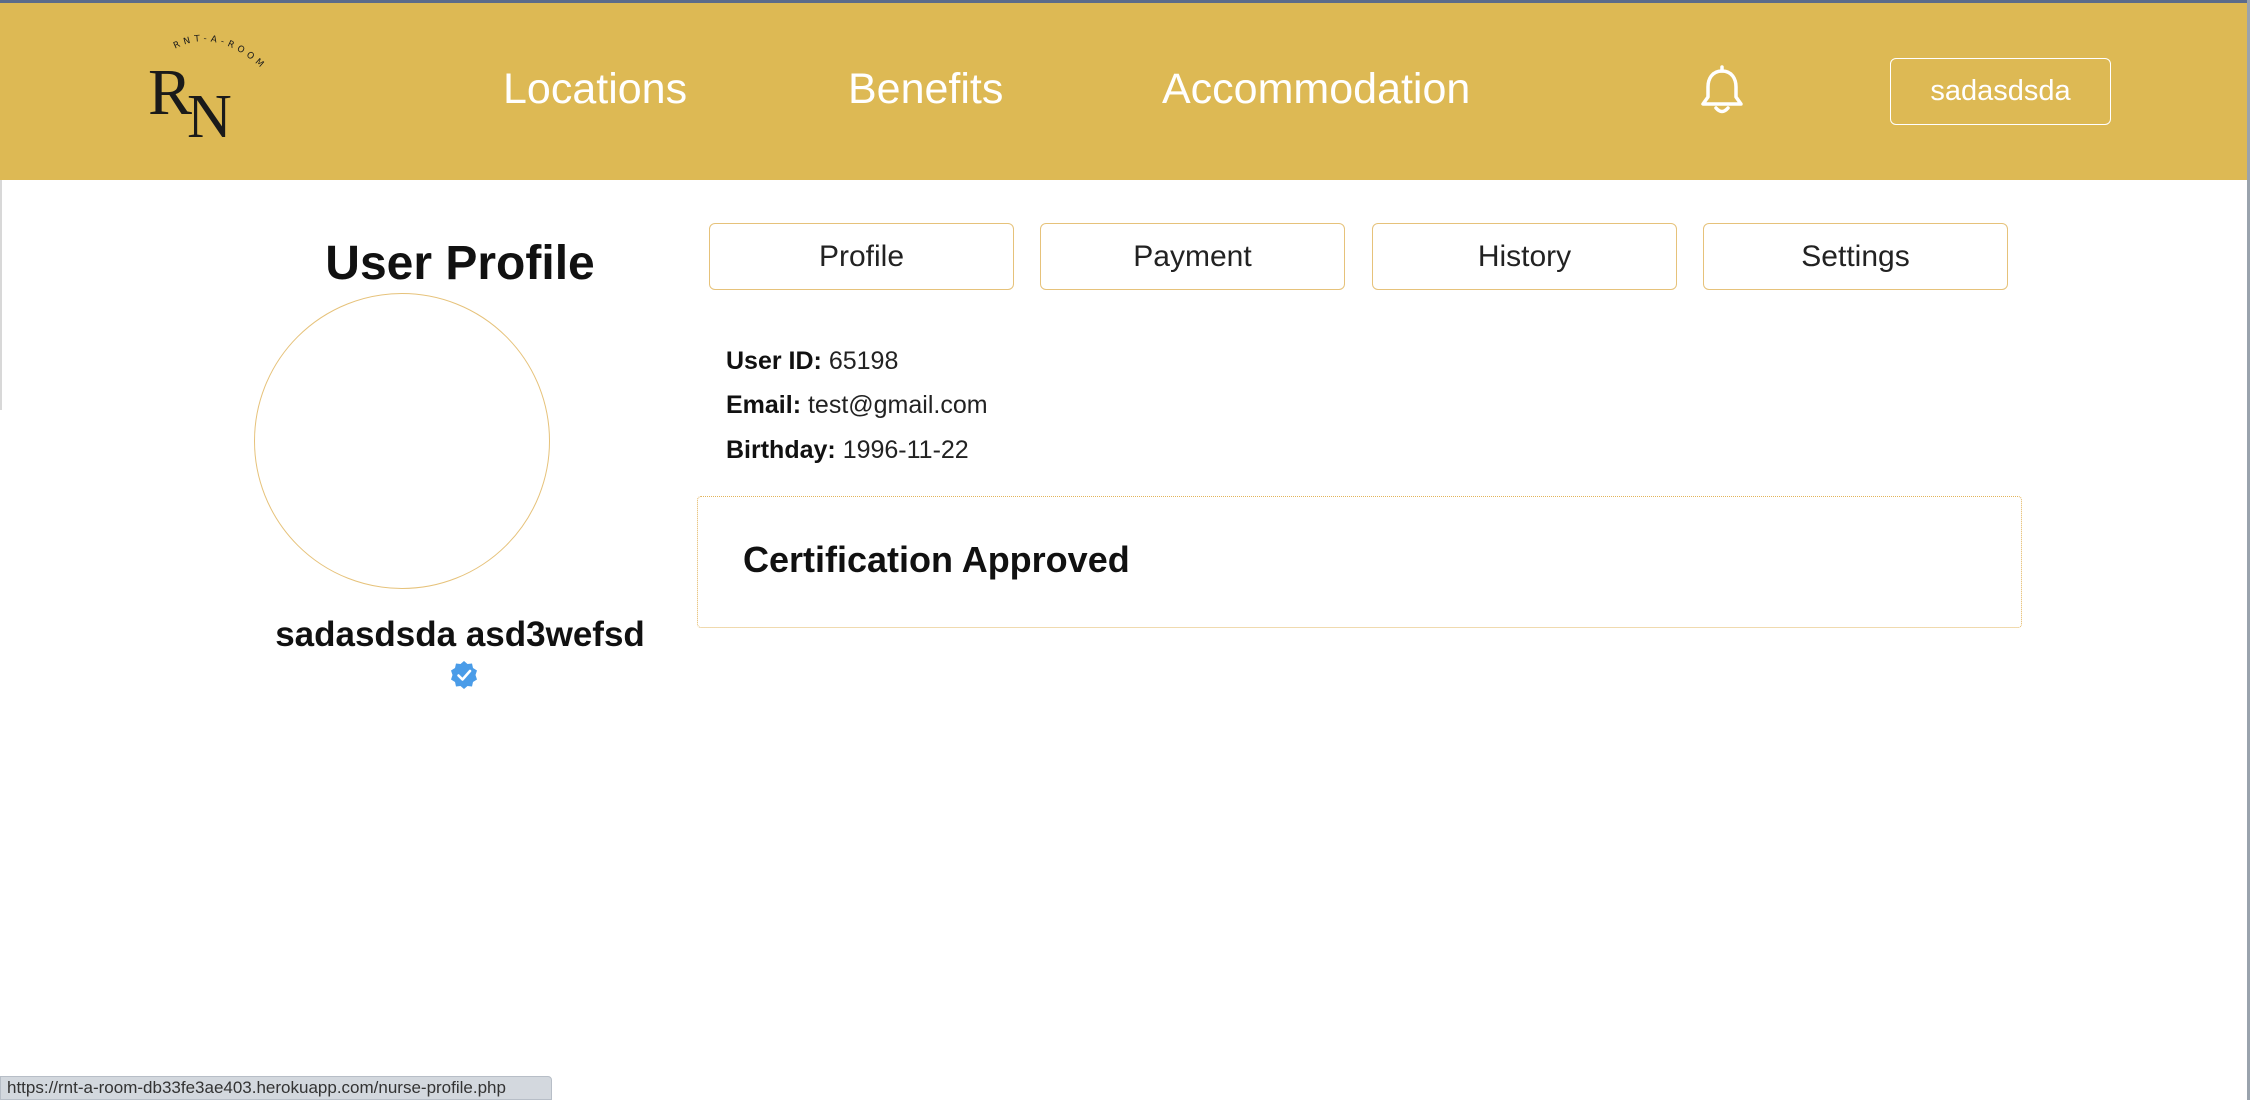 The height and width of the screenshot is (1100, 2250). I want to click on brand-logo: RNT-A-ROOM R N, so click(215, 90).